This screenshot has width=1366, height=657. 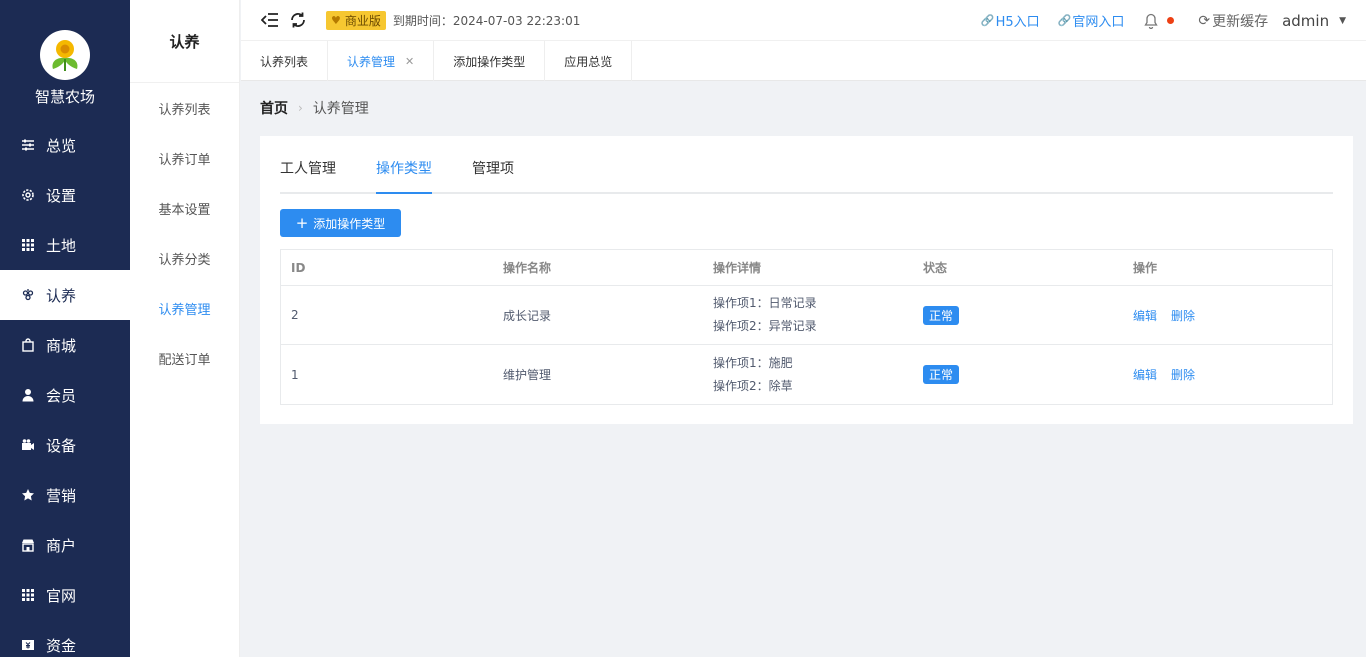 I want to click on app-logo: 智慧农场, so click(x=65, y=60).